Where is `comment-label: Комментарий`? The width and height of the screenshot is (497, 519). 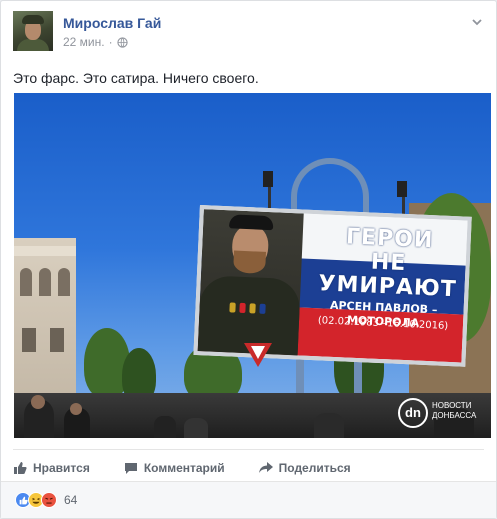
comment-label: Комментарий is located at coordinates (184, 467).